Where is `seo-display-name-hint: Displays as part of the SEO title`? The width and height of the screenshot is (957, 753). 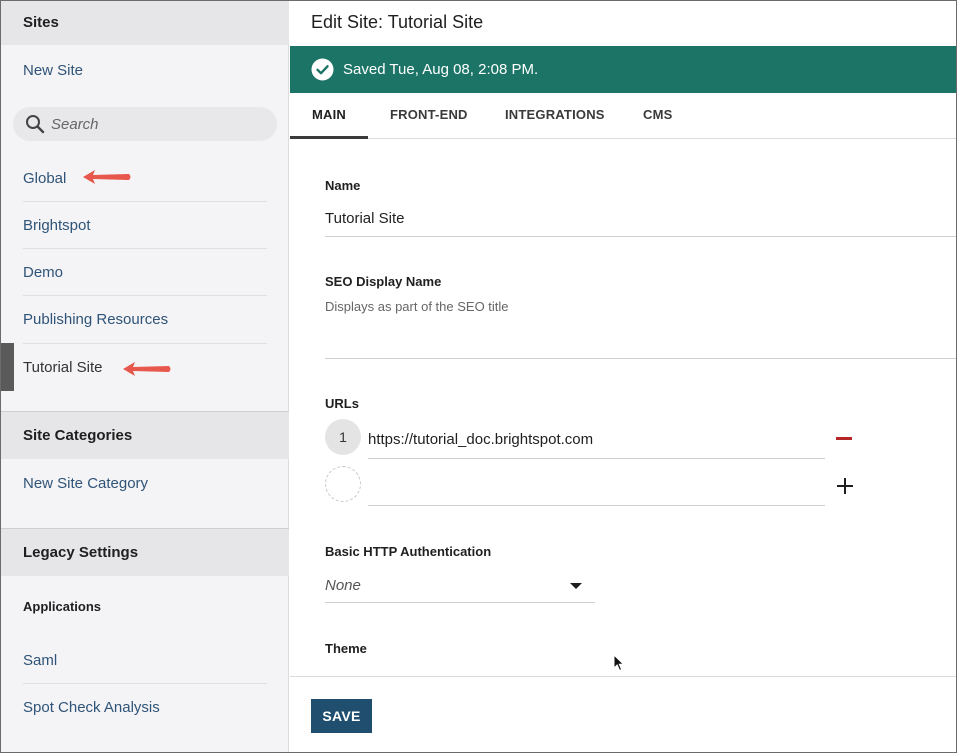
seo-display-name-hint: Displays as part of the SEO title is located at coordinates (417, 306).